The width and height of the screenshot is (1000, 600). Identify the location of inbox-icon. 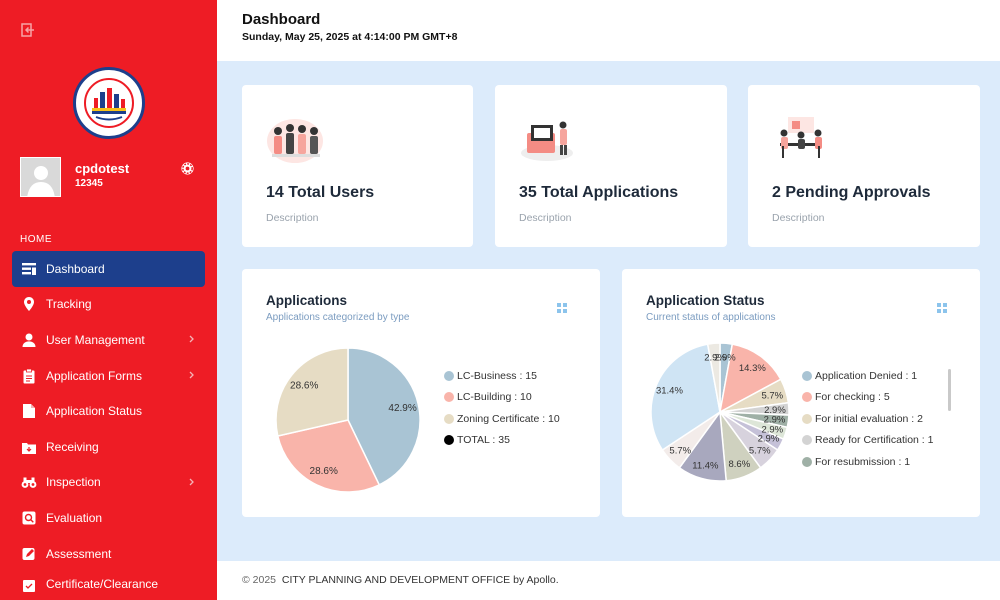
(29, 447).